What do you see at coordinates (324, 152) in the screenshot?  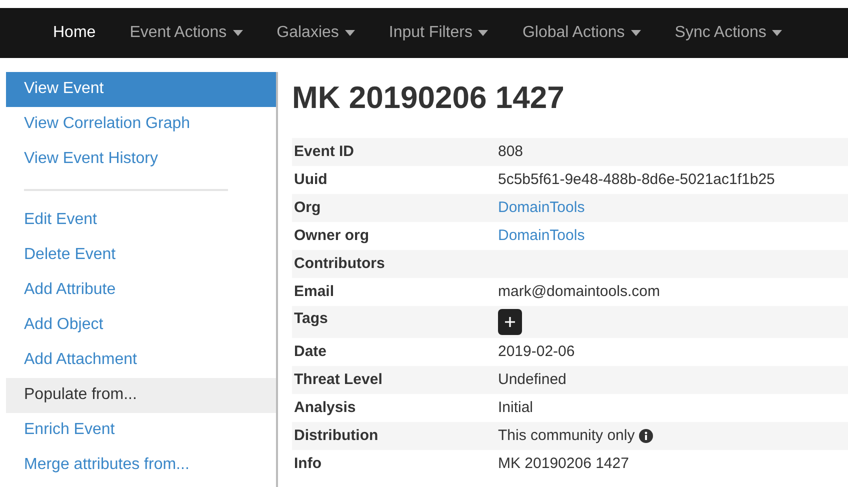 I see `field-label: Event ID` at bounding box center [324, 152].